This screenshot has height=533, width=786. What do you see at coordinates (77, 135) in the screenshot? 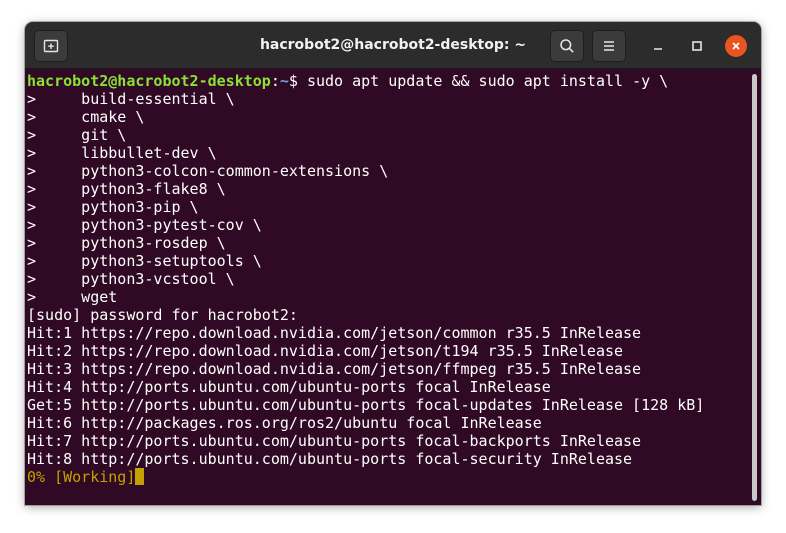
I see `output-line: > git \` at bounding box center [77, 135].